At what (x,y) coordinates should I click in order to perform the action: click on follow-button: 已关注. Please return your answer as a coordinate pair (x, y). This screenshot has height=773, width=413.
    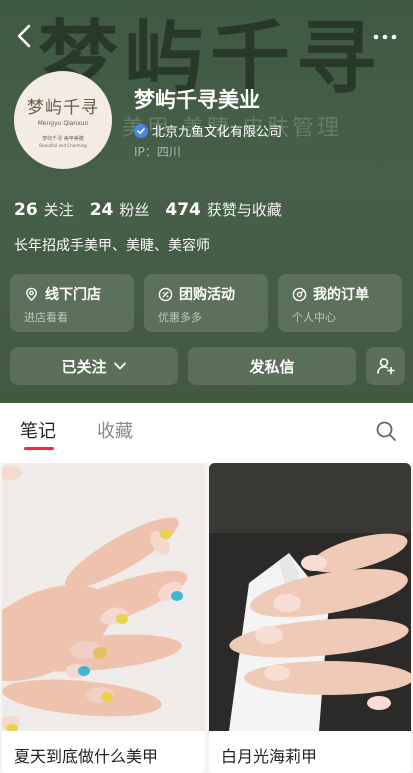
    Looking at the image, I should click on (94, 366).